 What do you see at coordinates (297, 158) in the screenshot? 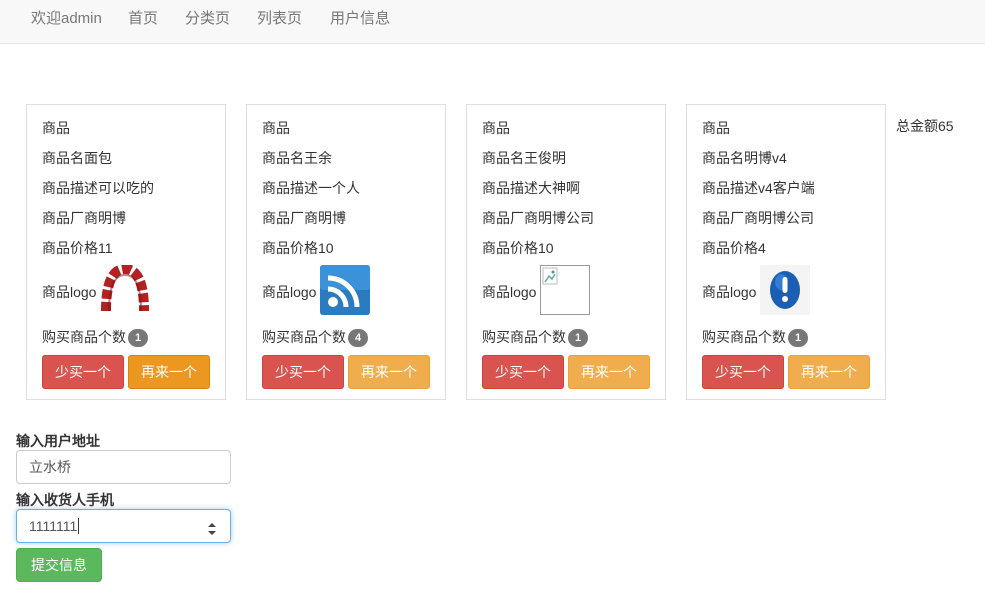
I see `product-name: 商品名王余` at bounding box center [297, 158].